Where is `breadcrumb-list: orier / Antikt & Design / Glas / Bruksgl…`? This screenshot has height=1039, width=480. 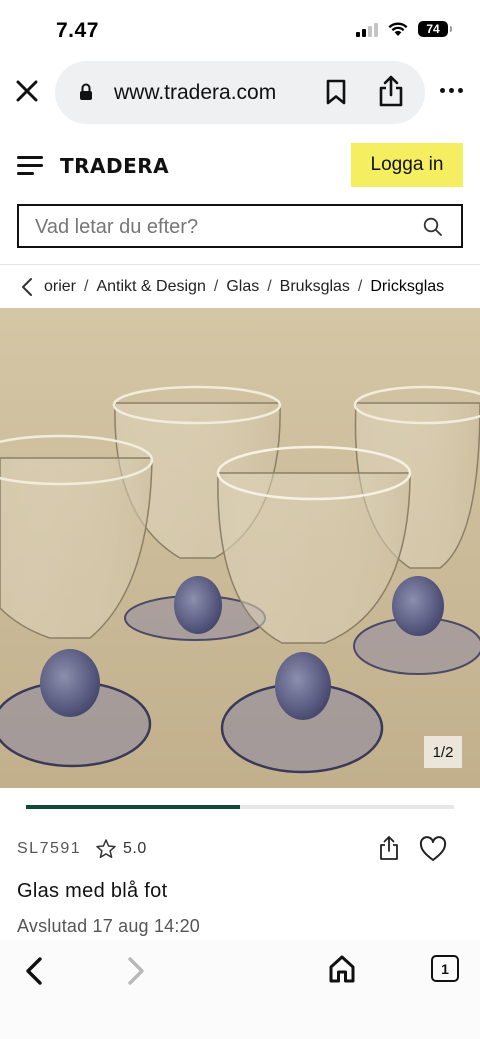 breadcrumb-list: orier / Antikt & Design / Glas / Bruksgl… is located at coordinates (244, 287).